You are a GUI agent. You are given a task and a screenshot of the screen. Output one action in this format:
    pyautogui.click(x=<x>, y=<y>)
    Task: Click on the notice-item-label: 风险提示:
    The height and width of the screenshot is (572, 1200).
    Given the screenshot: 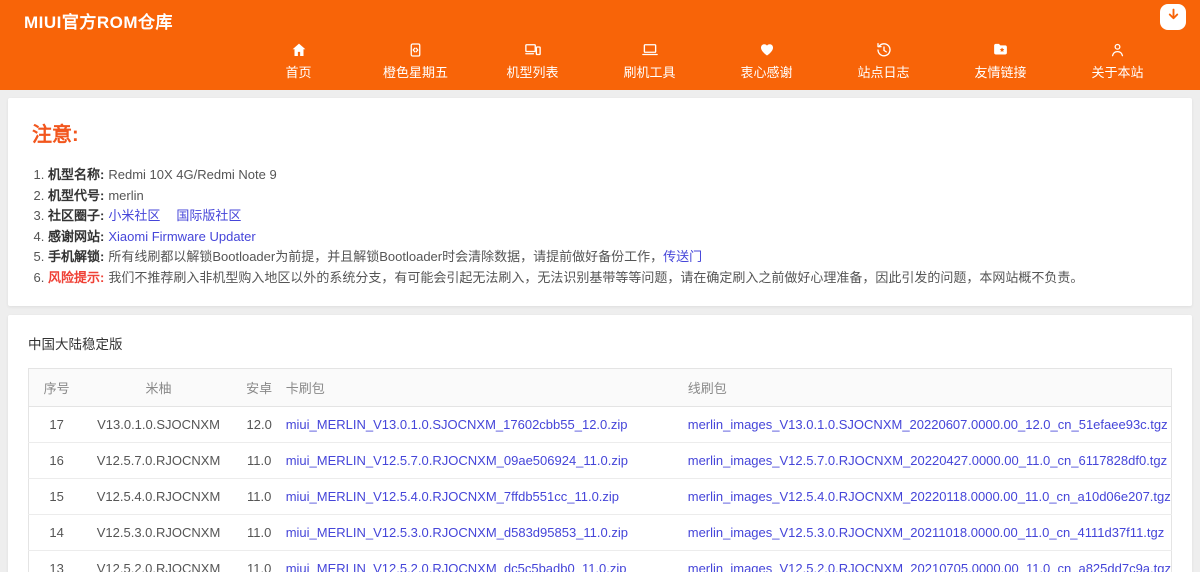 What is the action you would take?
    pyautogui.click(x=76, y=277)
    